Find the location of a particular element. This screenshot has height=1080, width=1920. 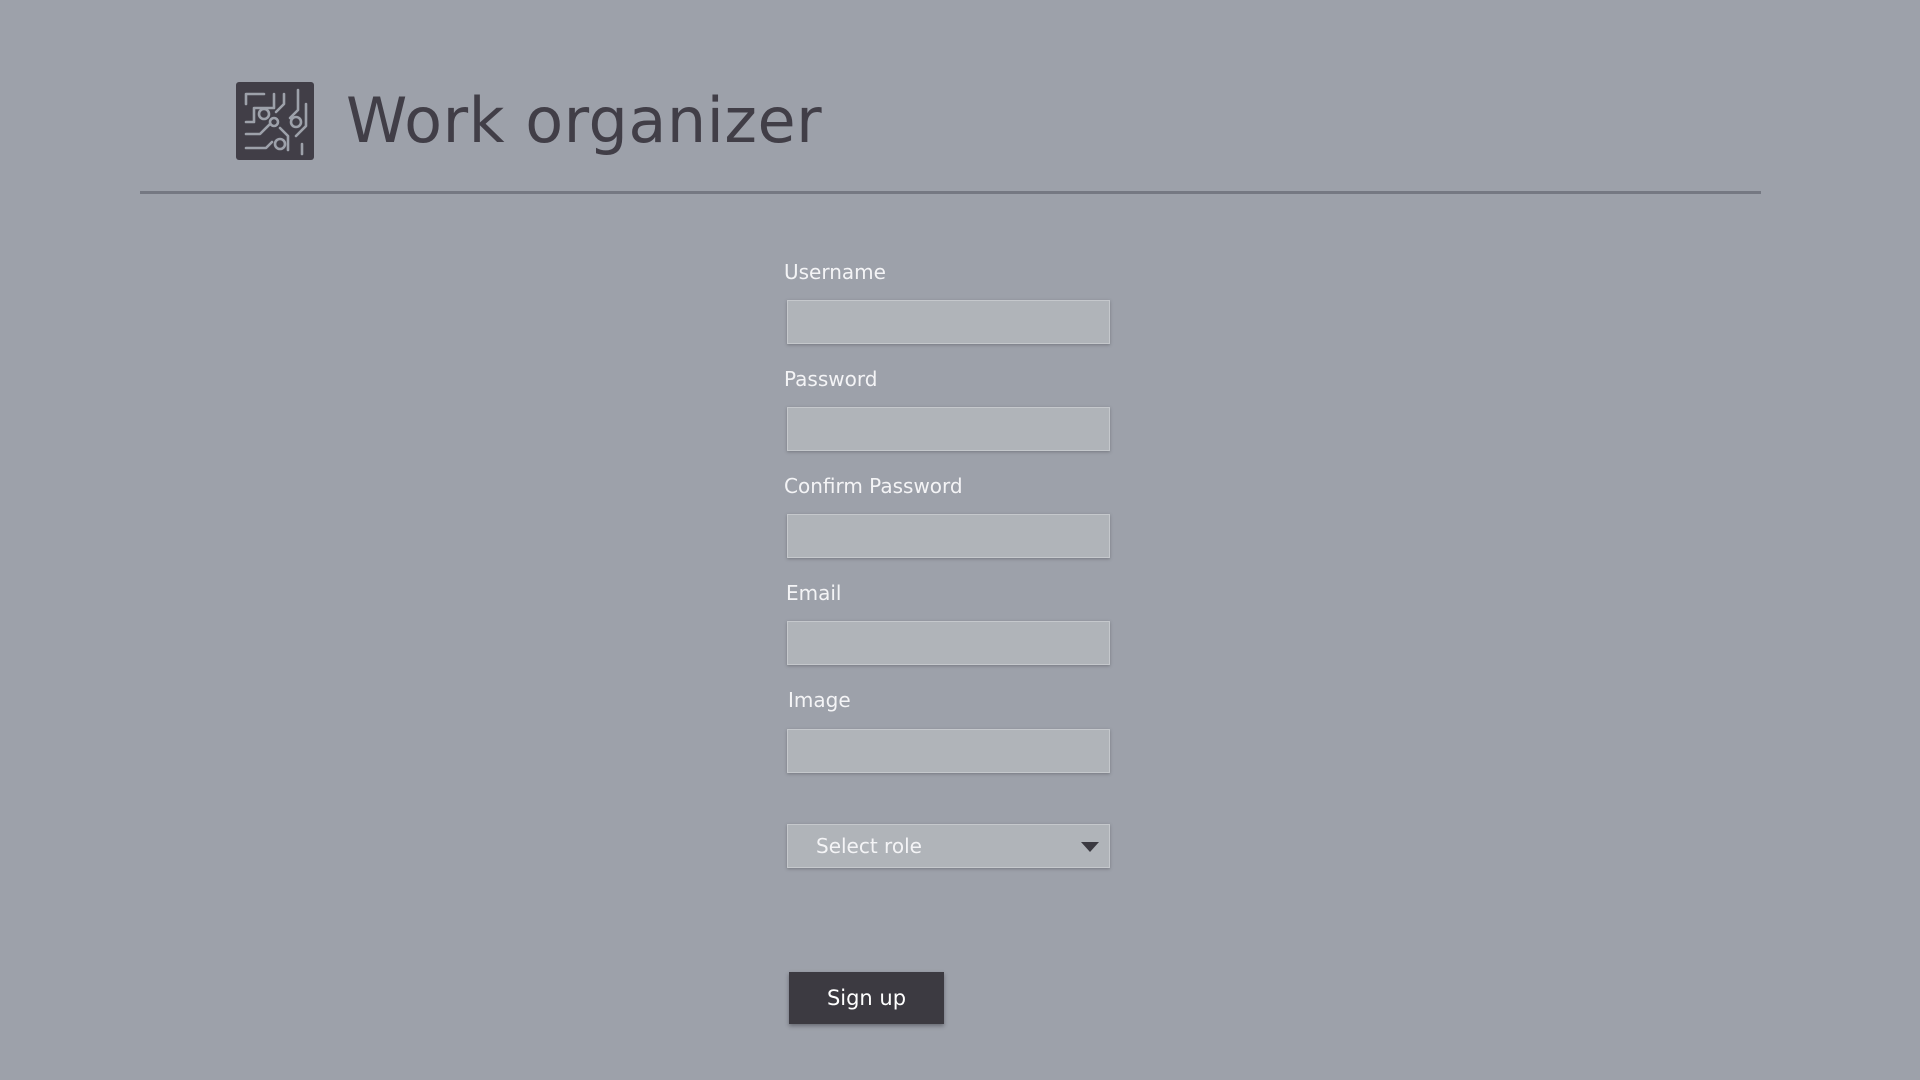

brand: Work organizer is located at coordinates (529, 121).